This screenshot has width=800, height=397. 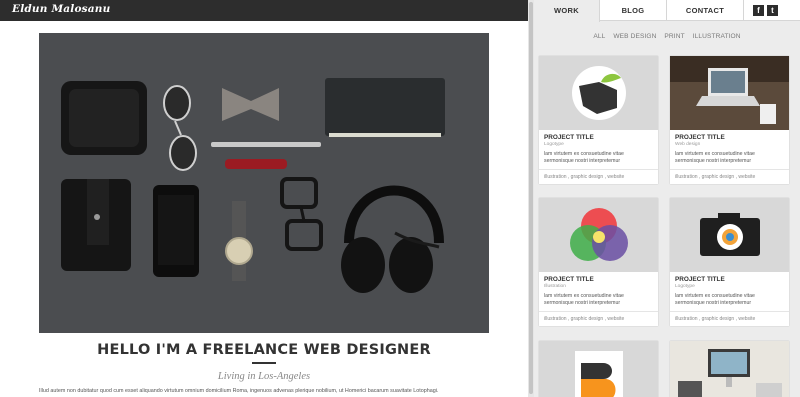 I want to click on headline-divider, so click(x=264, y=363).